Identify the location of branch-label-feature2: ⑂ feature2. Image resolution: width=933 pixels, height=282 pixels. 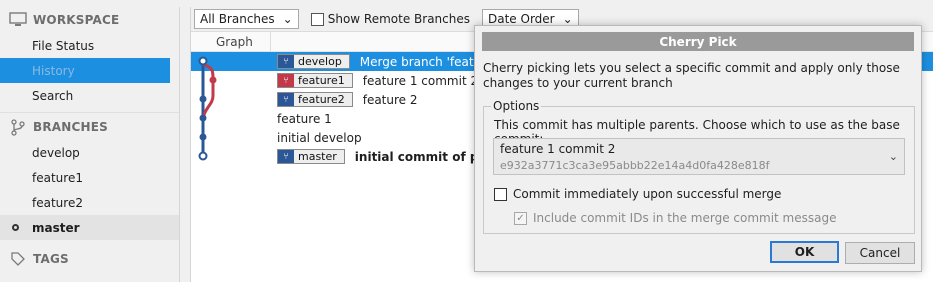
(315, 99).